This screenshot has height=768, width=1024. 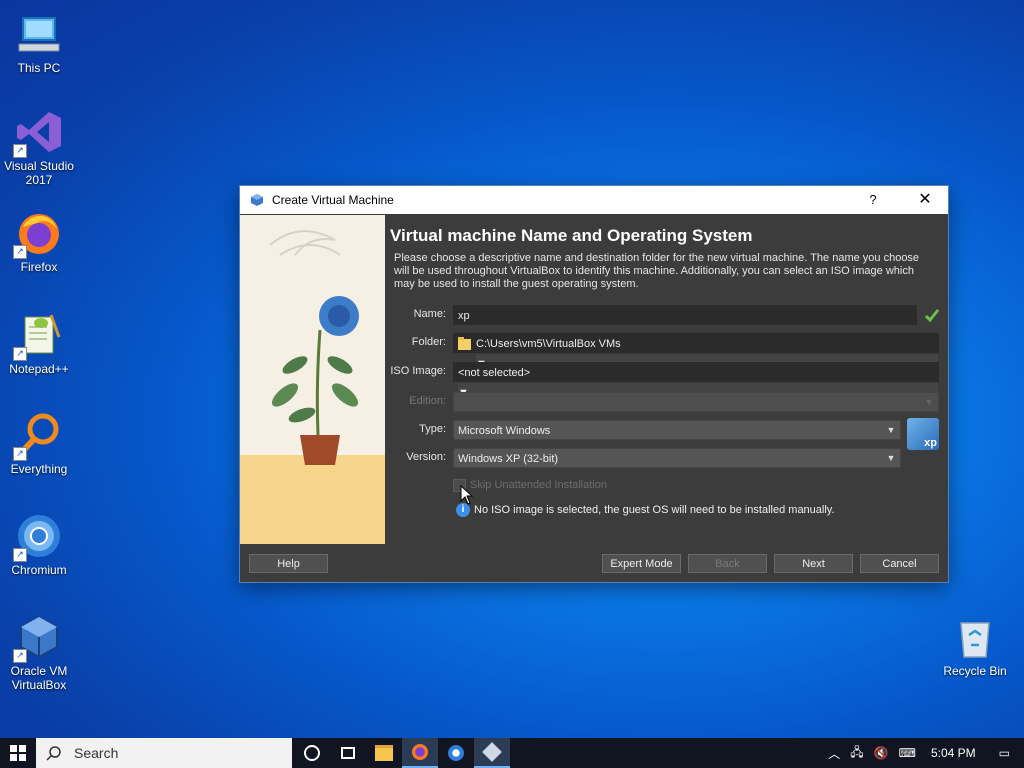 What do you see at coordinates (39, 678) in the screenshot?
I see `desktop-icon-label: Oracle VM VirtualBox` at bounding box center [39, 678].